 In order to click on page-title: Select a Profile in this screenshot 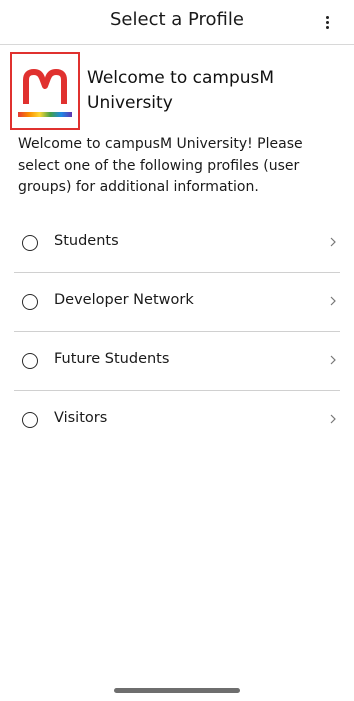, I will do `click(177, 19)`.